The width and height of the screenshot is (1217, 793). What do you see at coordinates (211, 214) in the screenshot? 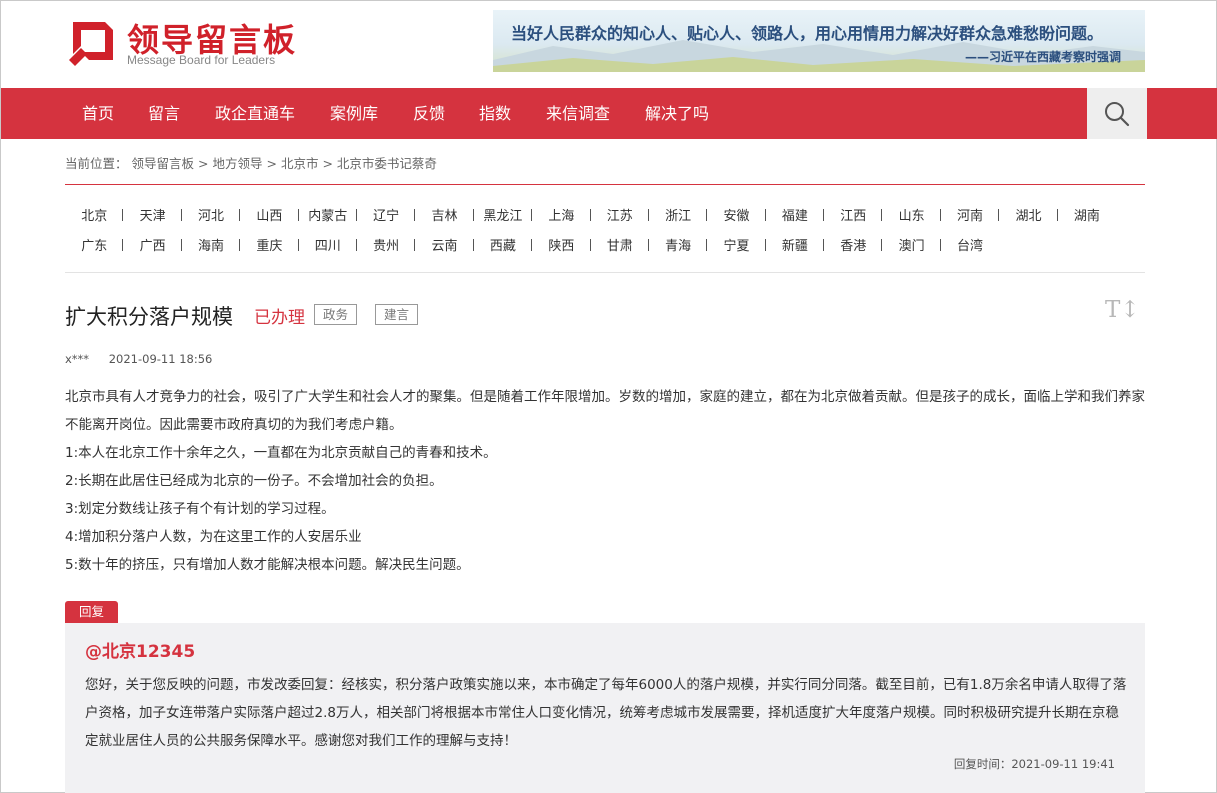
I see `region-link: 河北` at bounding box center [211, 214].